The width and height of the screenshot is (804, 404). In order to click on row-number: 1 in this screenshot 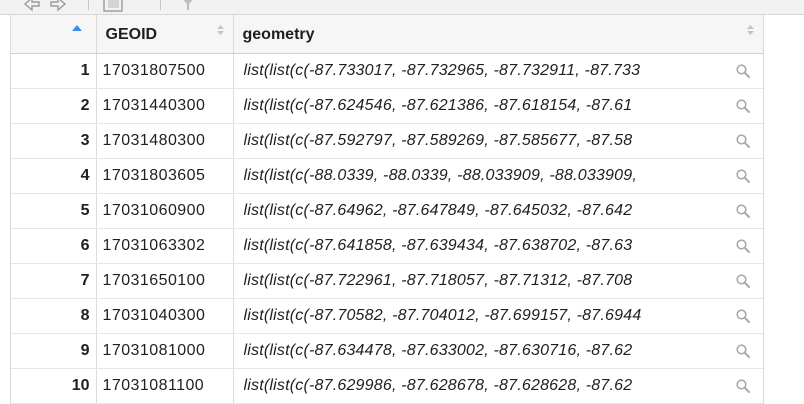, I will do `click(54, 71)`.